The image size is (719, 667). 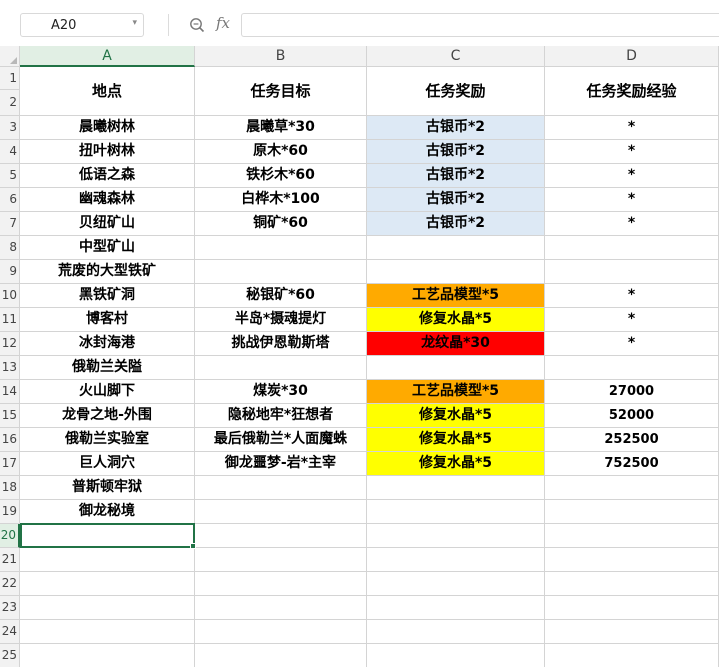 I want to click on row-header-4: 4, so click(x=10, y=152).